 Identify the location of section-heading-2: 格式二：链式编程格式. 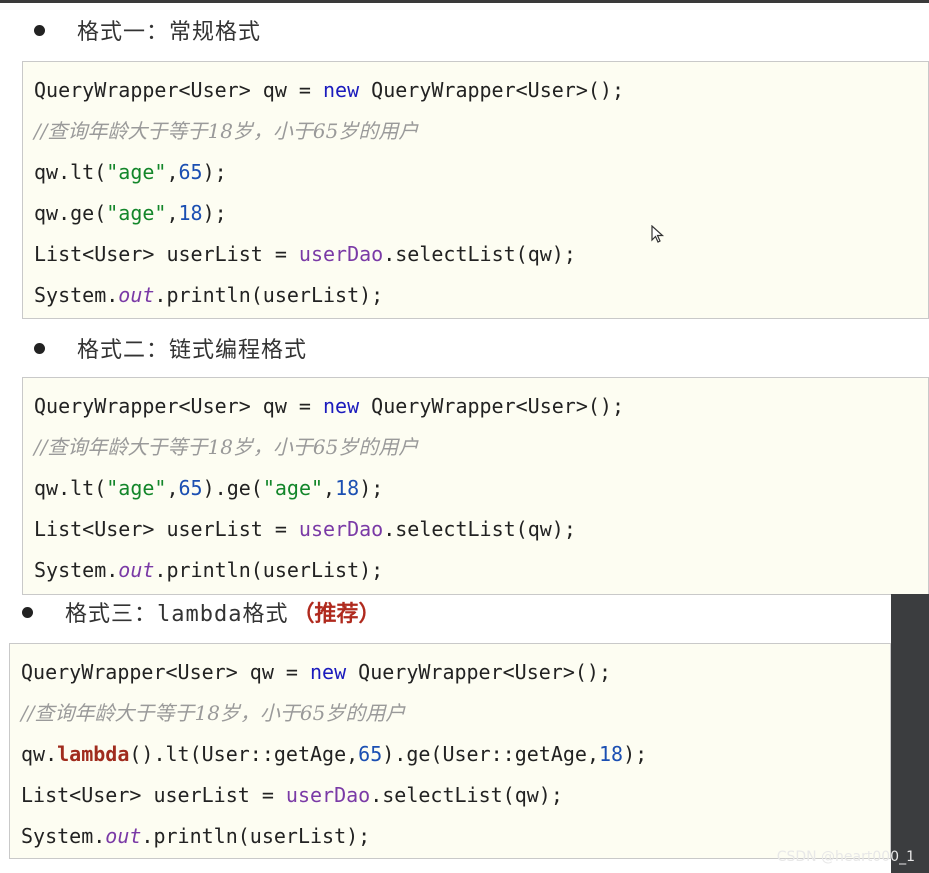
(170, 348).